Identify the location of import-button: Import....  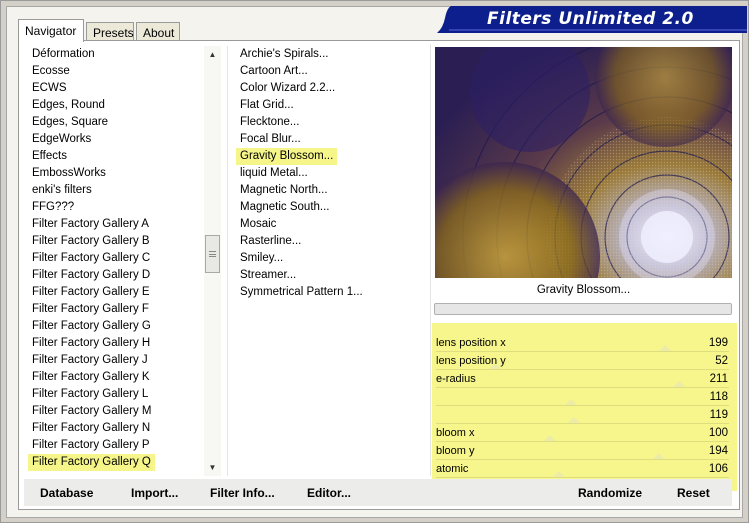
(154, 493).